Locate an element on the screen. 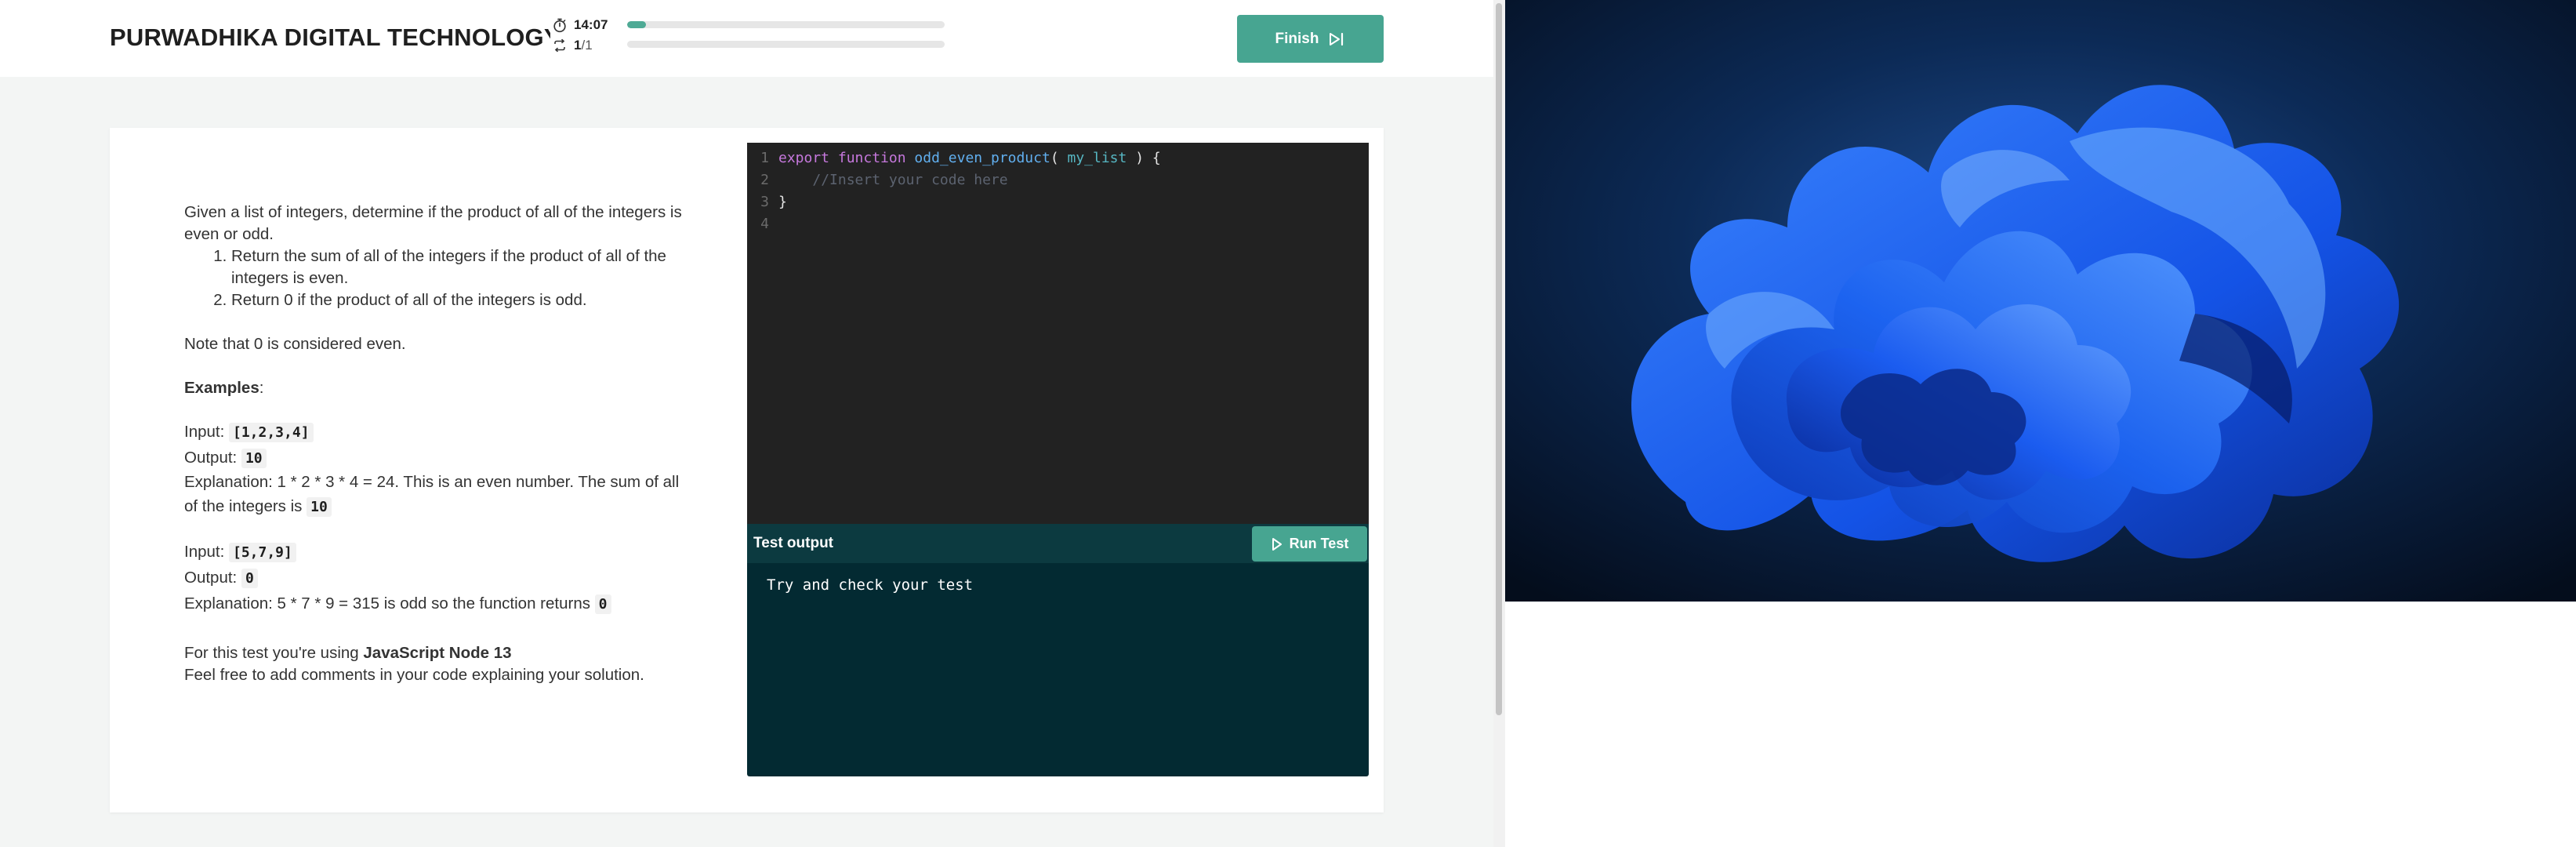  examples-label: Examples is located at coordinates (222, 388).